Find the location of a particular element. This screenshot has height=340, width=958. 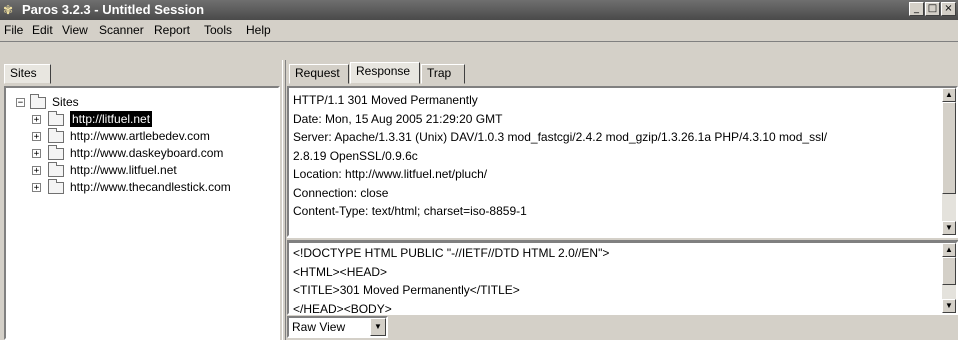

body-line: </HEAD><BODY> is located at coordinates (342, 308).